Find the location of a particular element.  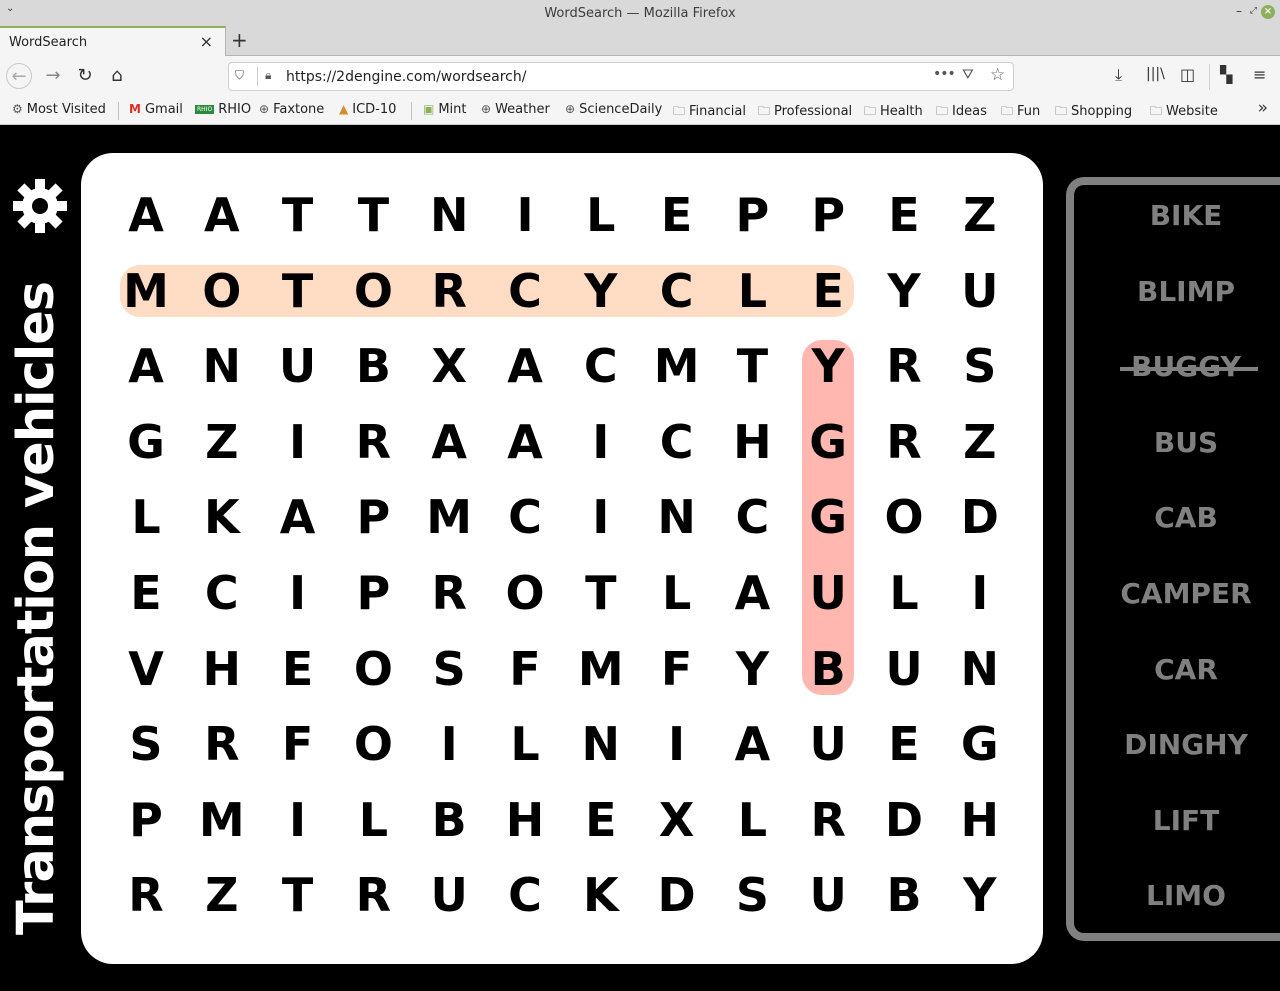

bookmark-sciencedaily: ⊕ ScienceDaily is located at coordinates (613, 109).